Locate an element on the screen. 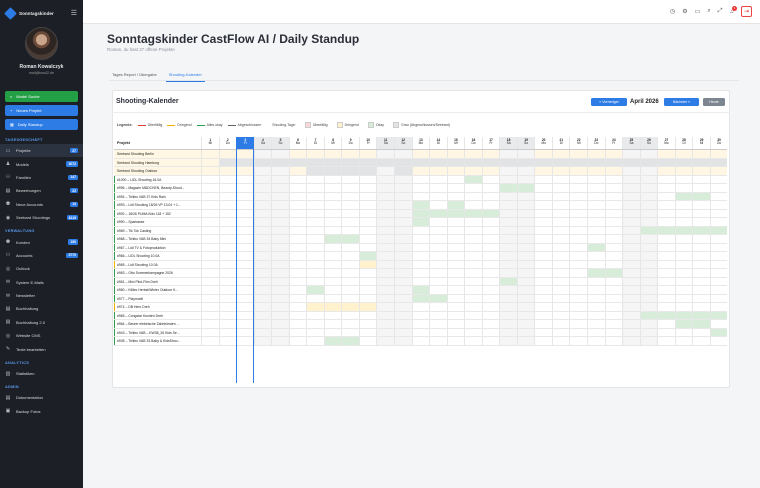 The width and height of the screenshot is (760, 488). sidebar-item-familien: ⚇ Familien 147 is located at coordinates (41, 177).